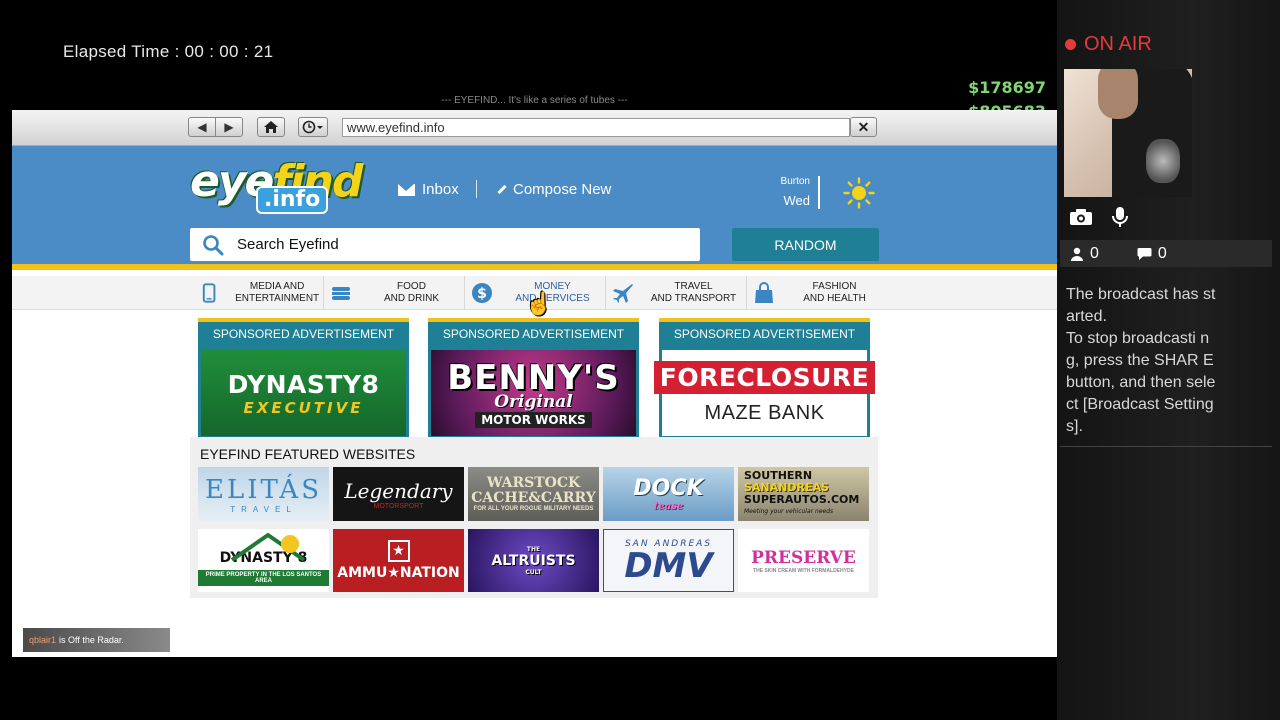  What do you see at coordinates (834, 286) in the screenshot?
I see `category-fashion-line1: FASHION` at bounding box center [834, 286].